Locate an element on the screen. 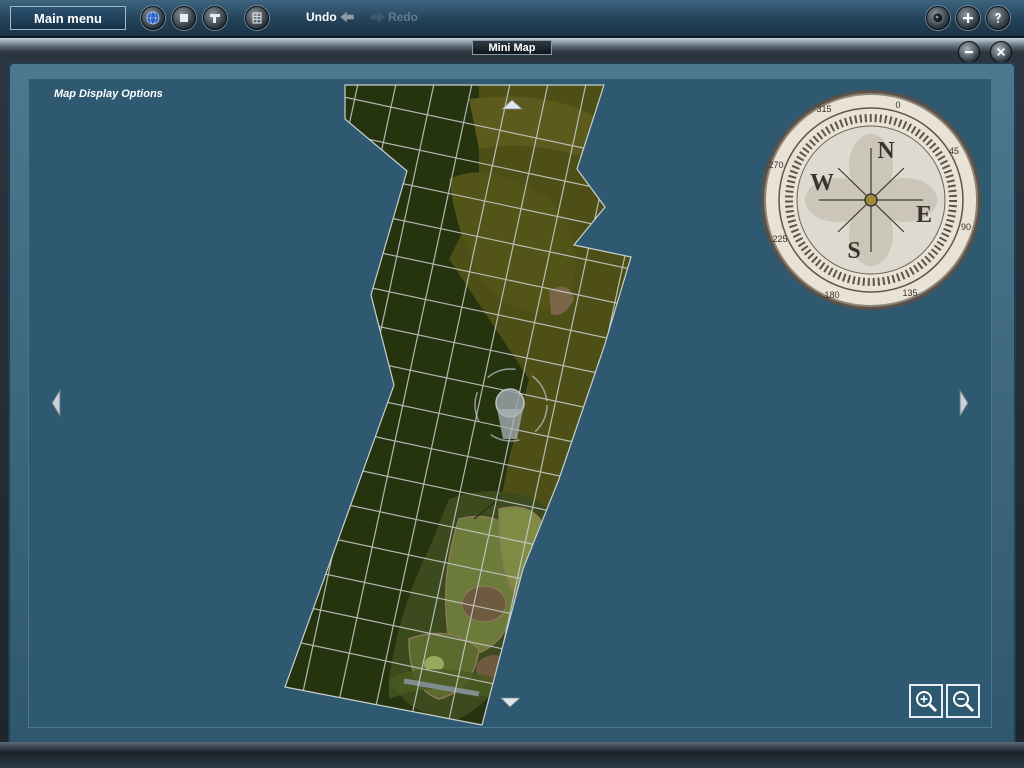  compass-degree-315: 315 is located at coordinates (823, 109).